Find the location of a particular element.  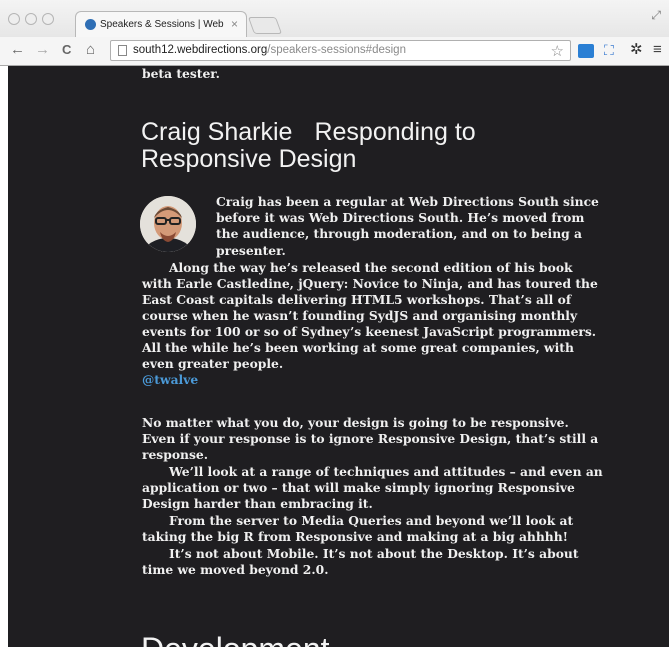

previous-bio-tail: beta tester. is located at coordinates (181, 73).